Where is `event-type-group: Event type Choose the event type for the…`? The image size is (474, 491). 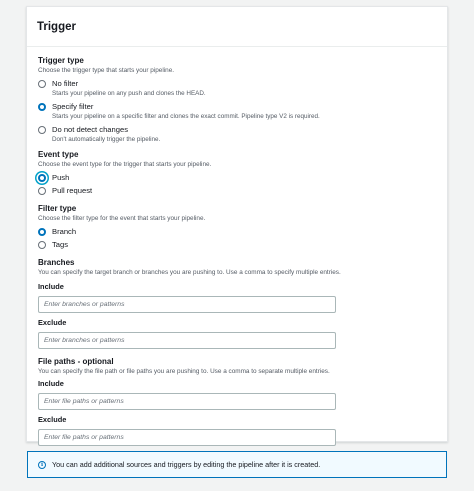 event-type-group: Event type Choose the event type for the… is located at coordinates (237, 173).